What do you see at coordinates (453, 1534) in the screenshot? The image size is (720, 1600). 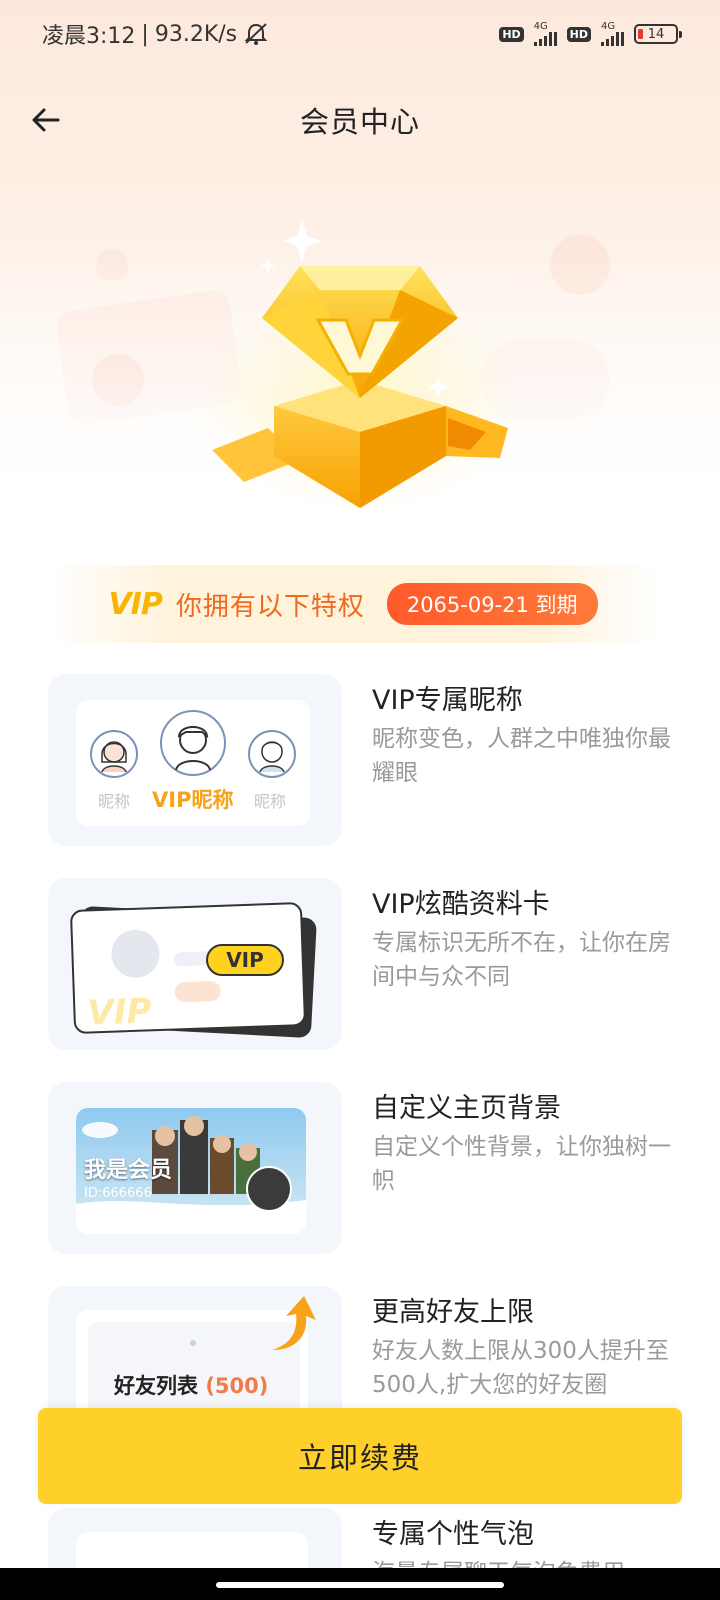 I see `benefit-title: 专属个性气泡` at bounding box center [453, 1534].